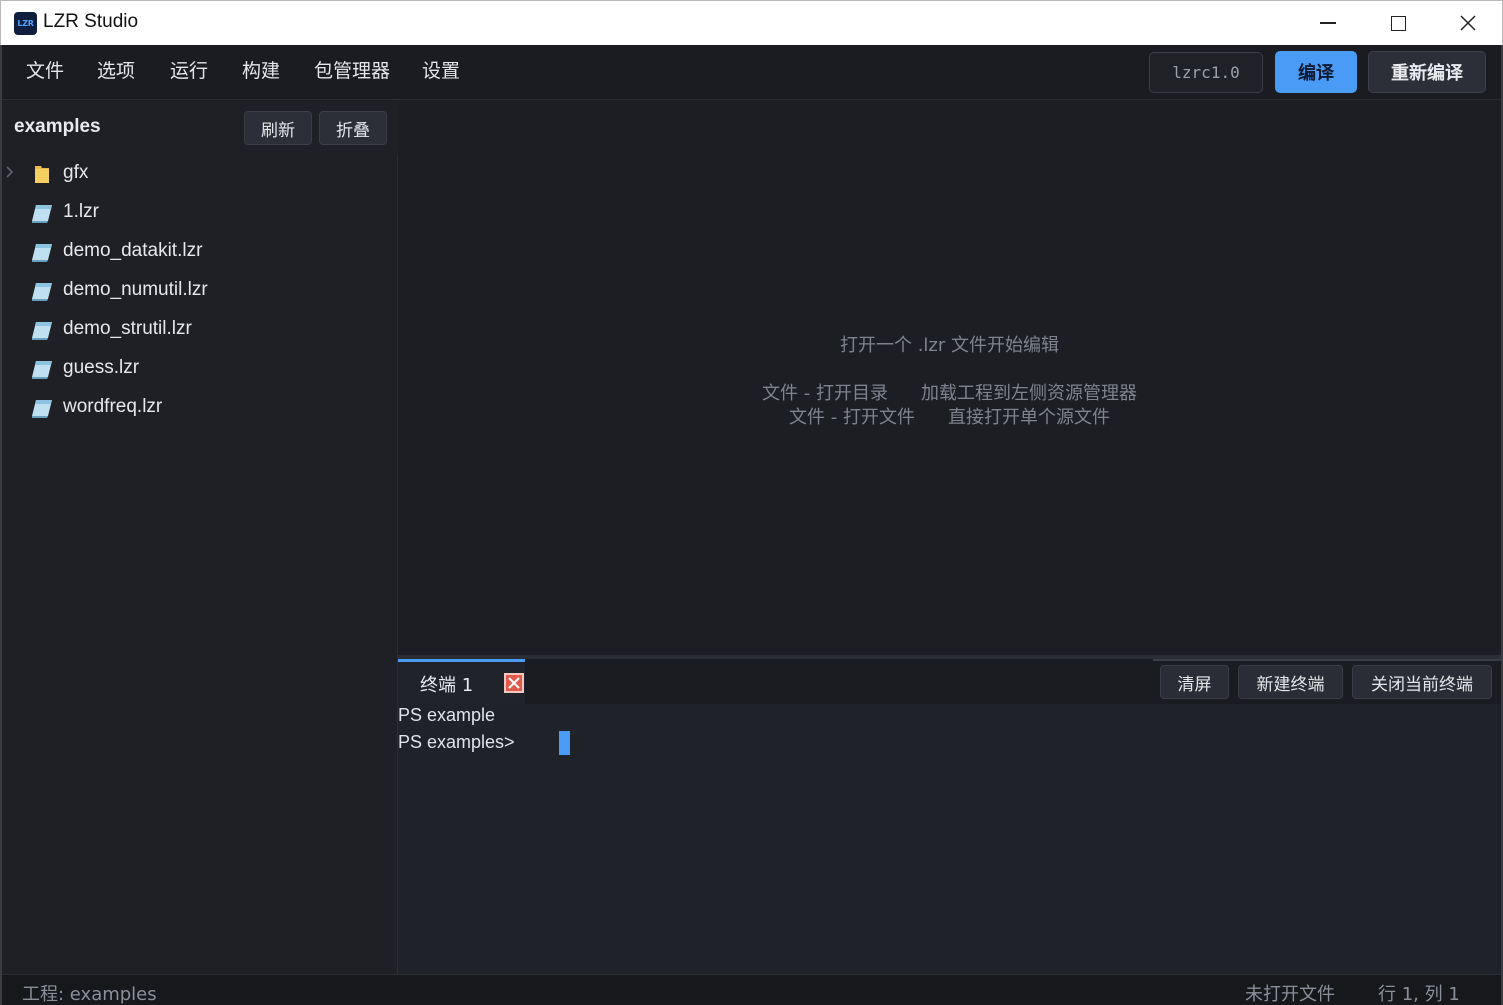 Image resolution: width=1503 pixels, height=1005 pixels. Describe the element at coordinates (81, 211) in the screenshot. I see `tree-item-label: 1.lzr` at that location.